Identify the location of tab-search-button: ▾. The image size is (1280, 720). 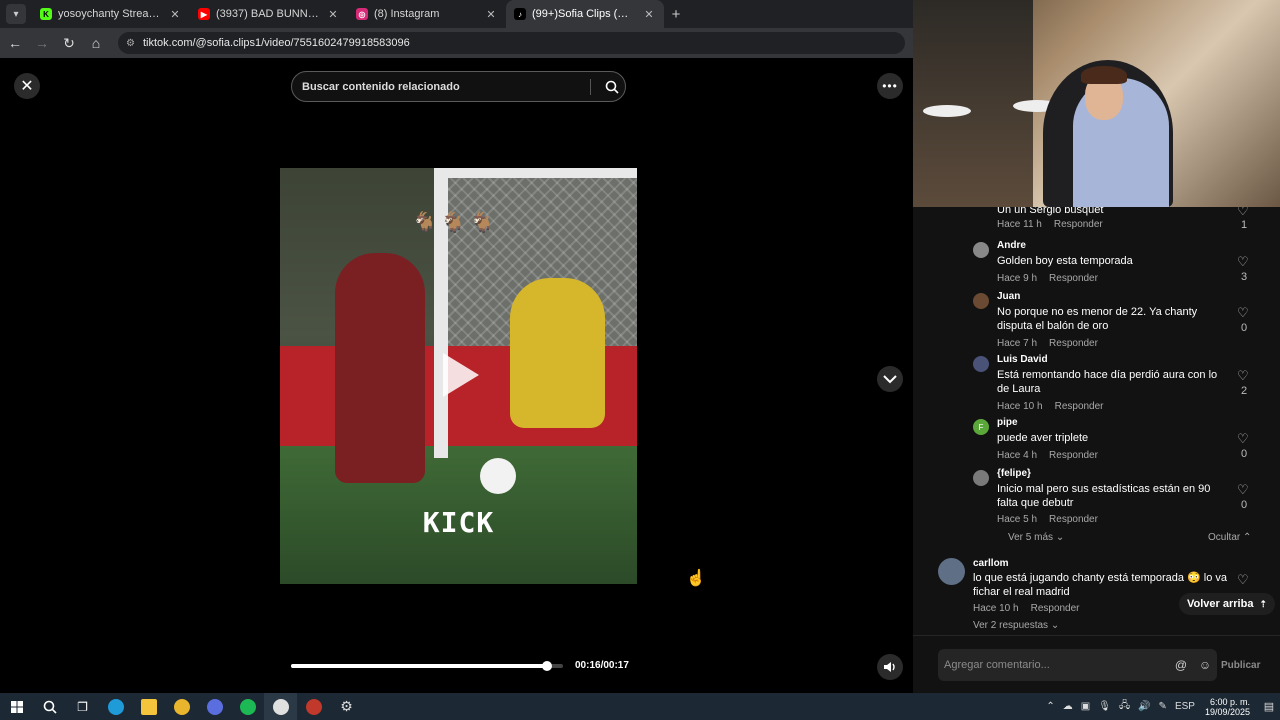
(16, 14).